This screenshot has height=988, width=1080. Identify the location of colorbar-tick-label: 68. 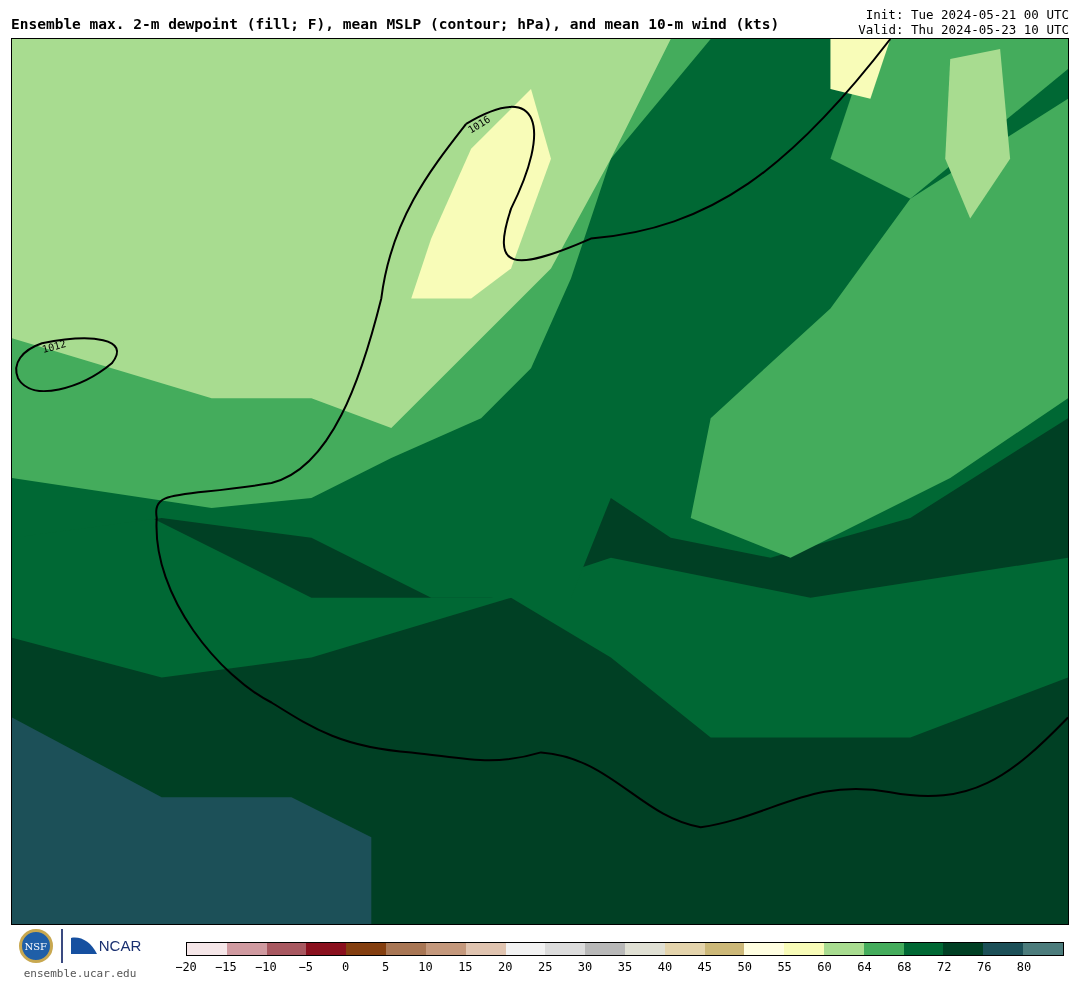
(904, 967).